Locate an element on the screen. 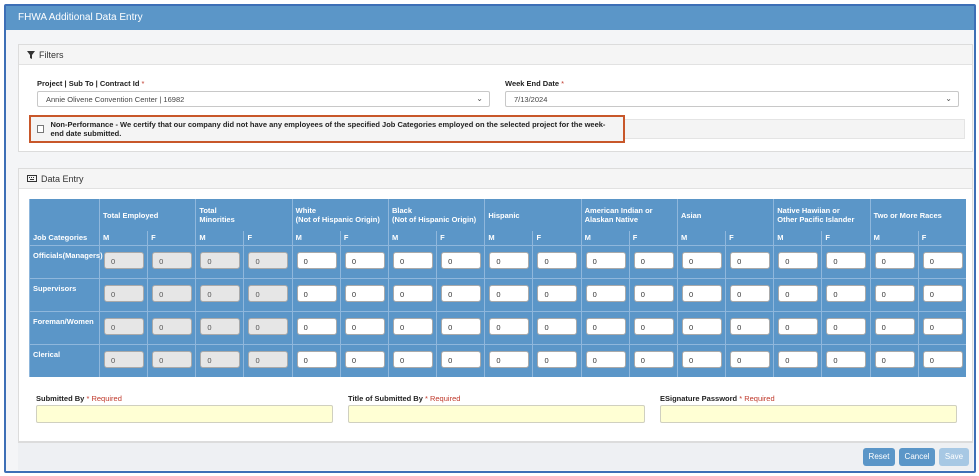 This screenshot has height=476, width=979. title-submitted-by-input is located at coordinates (496, 414).